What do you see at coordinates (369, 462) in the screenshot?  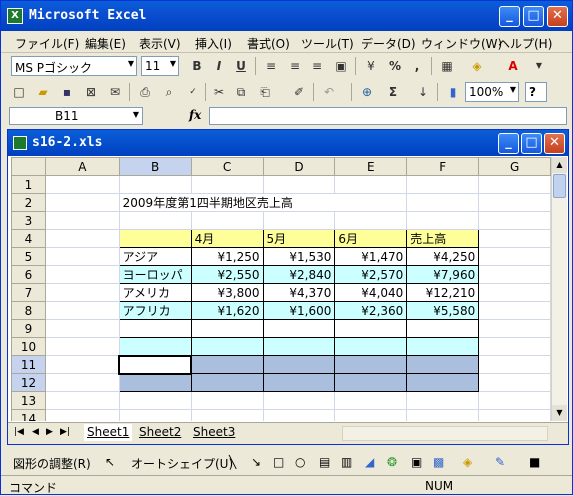 I see `wordart-icon: ◢` at bounding box center [369, 462].